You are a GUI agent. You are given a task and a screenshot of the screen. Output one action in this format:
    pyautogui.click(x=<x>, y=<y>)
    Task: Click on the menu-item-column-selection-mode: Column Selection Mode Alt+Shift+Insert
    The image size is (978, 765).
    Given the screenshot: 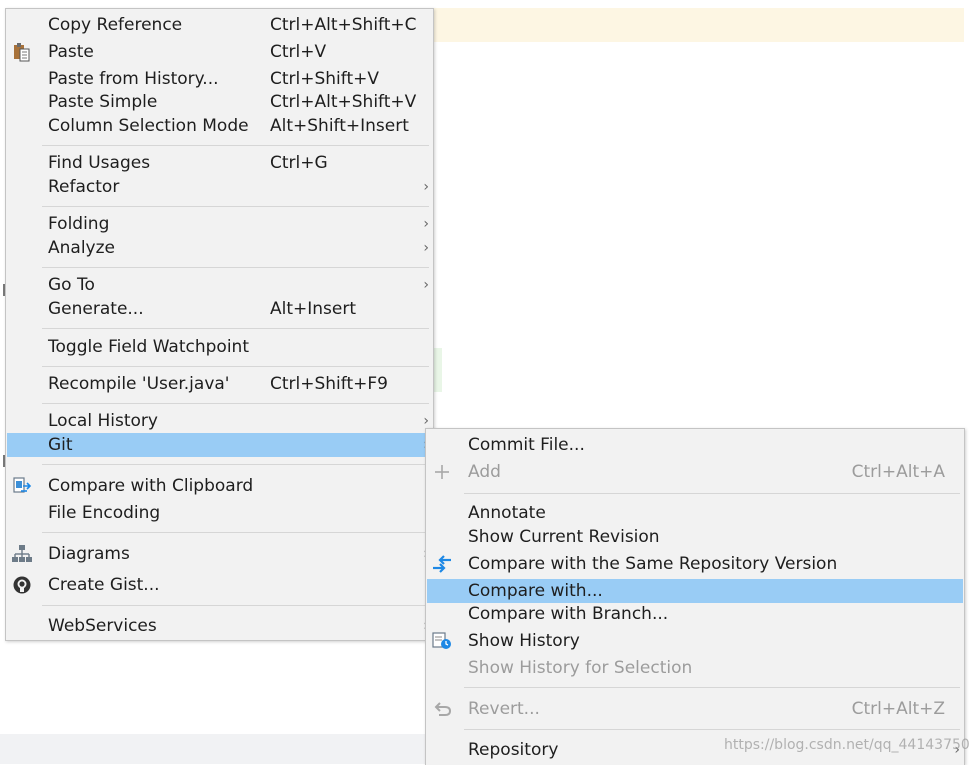 What is the action you would take?
    pyautogui.click(x=219, y=126)
    